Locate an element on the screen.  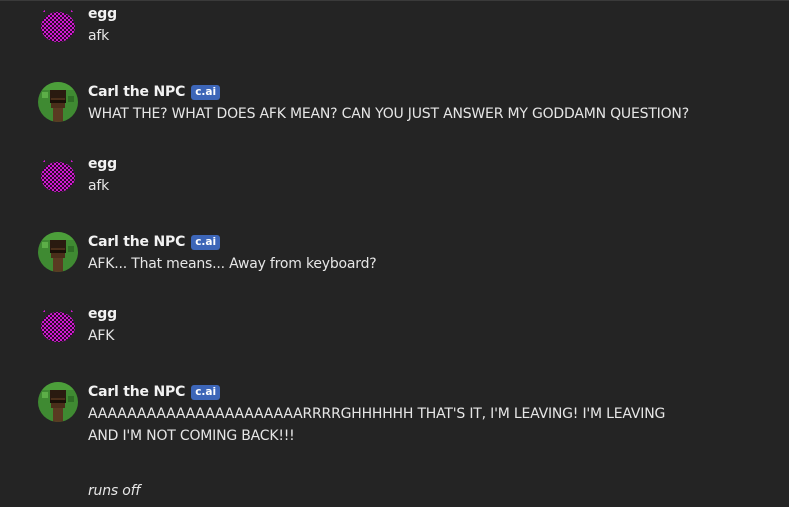
message-action: runs off is located at coordinates (114, 491).